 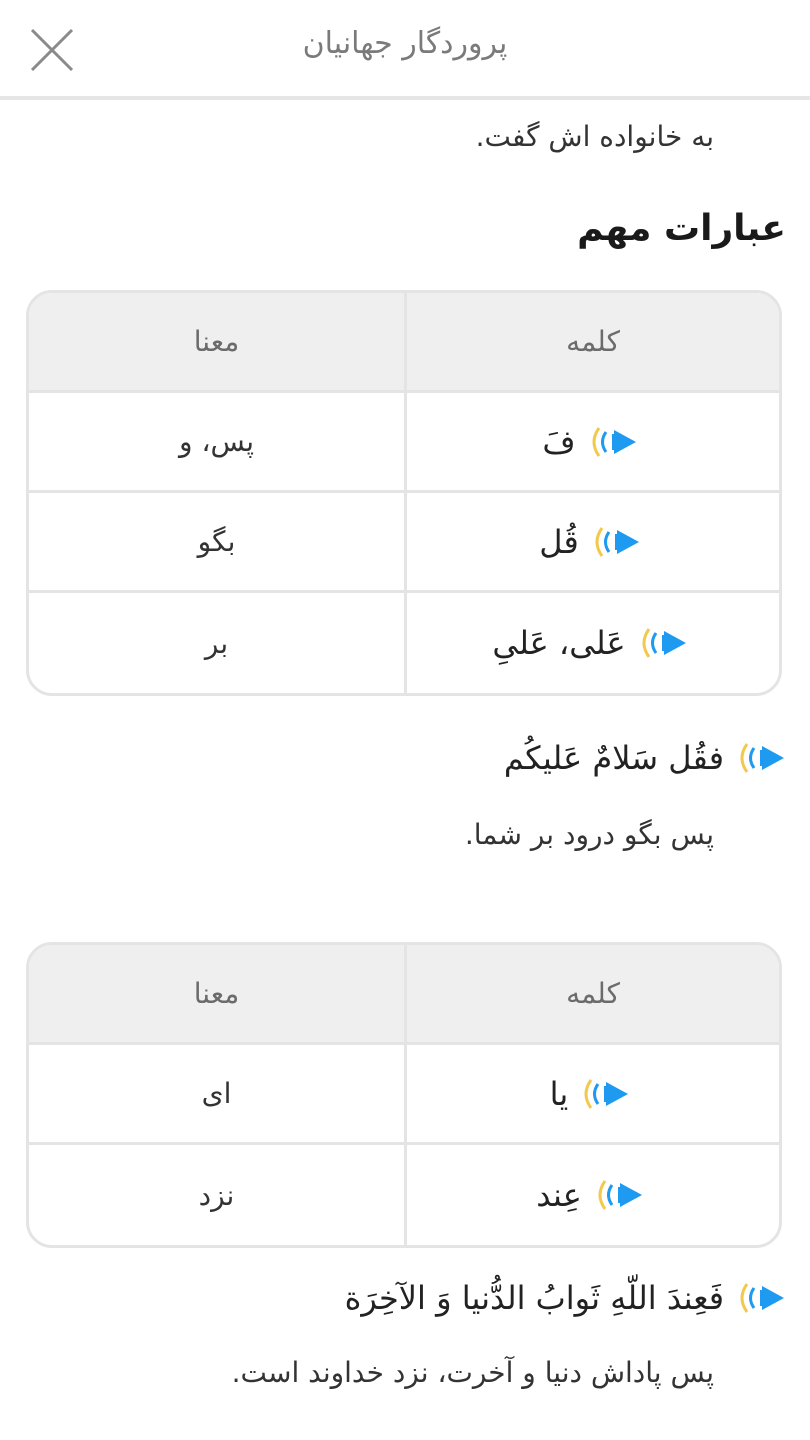 I want to click on meaning-cell: ای, so click(x=216, y=1093).